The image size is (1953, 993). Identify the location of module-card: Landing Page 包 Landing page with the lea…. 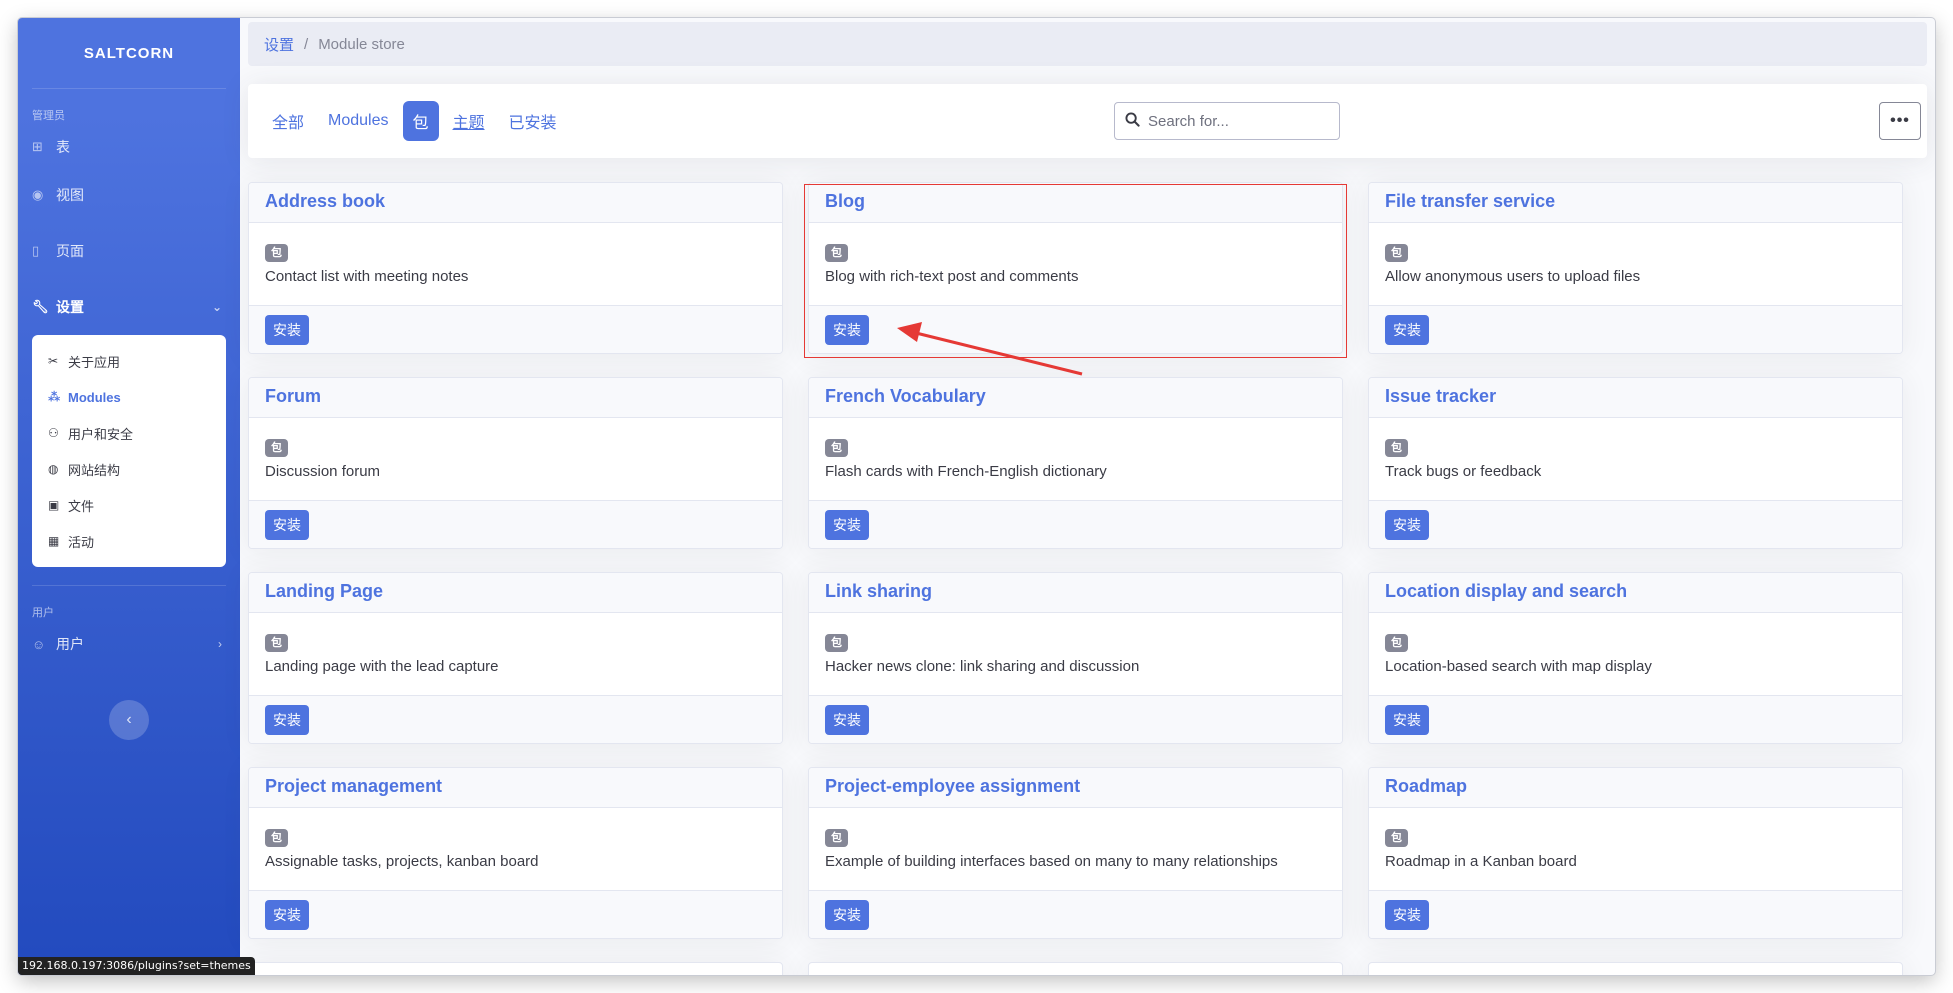
(515, 658).